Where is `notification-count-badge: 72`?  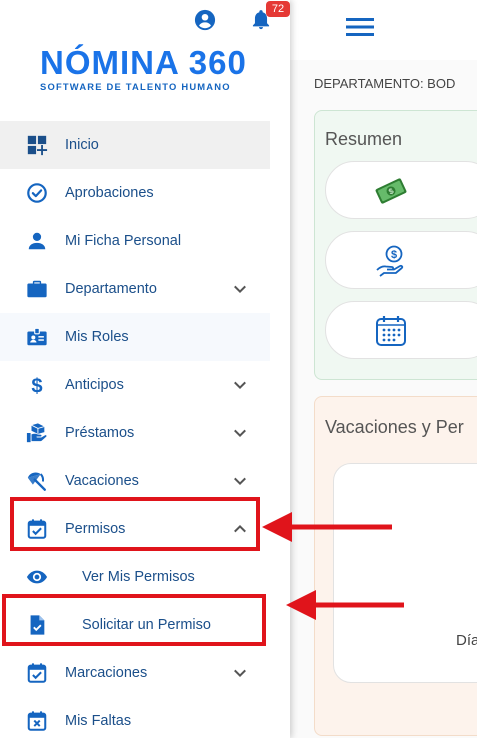
notification-count-badge: 72 is located at coordinates (278, 9).